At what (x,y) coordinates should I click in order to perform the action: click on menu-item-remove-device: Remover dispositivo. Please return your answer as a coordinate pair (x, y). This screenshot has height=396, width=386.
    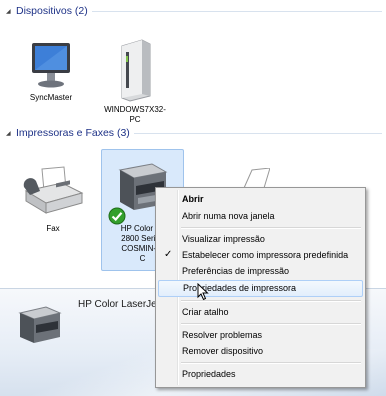
    Looking at the image, I should click on (260, 351).